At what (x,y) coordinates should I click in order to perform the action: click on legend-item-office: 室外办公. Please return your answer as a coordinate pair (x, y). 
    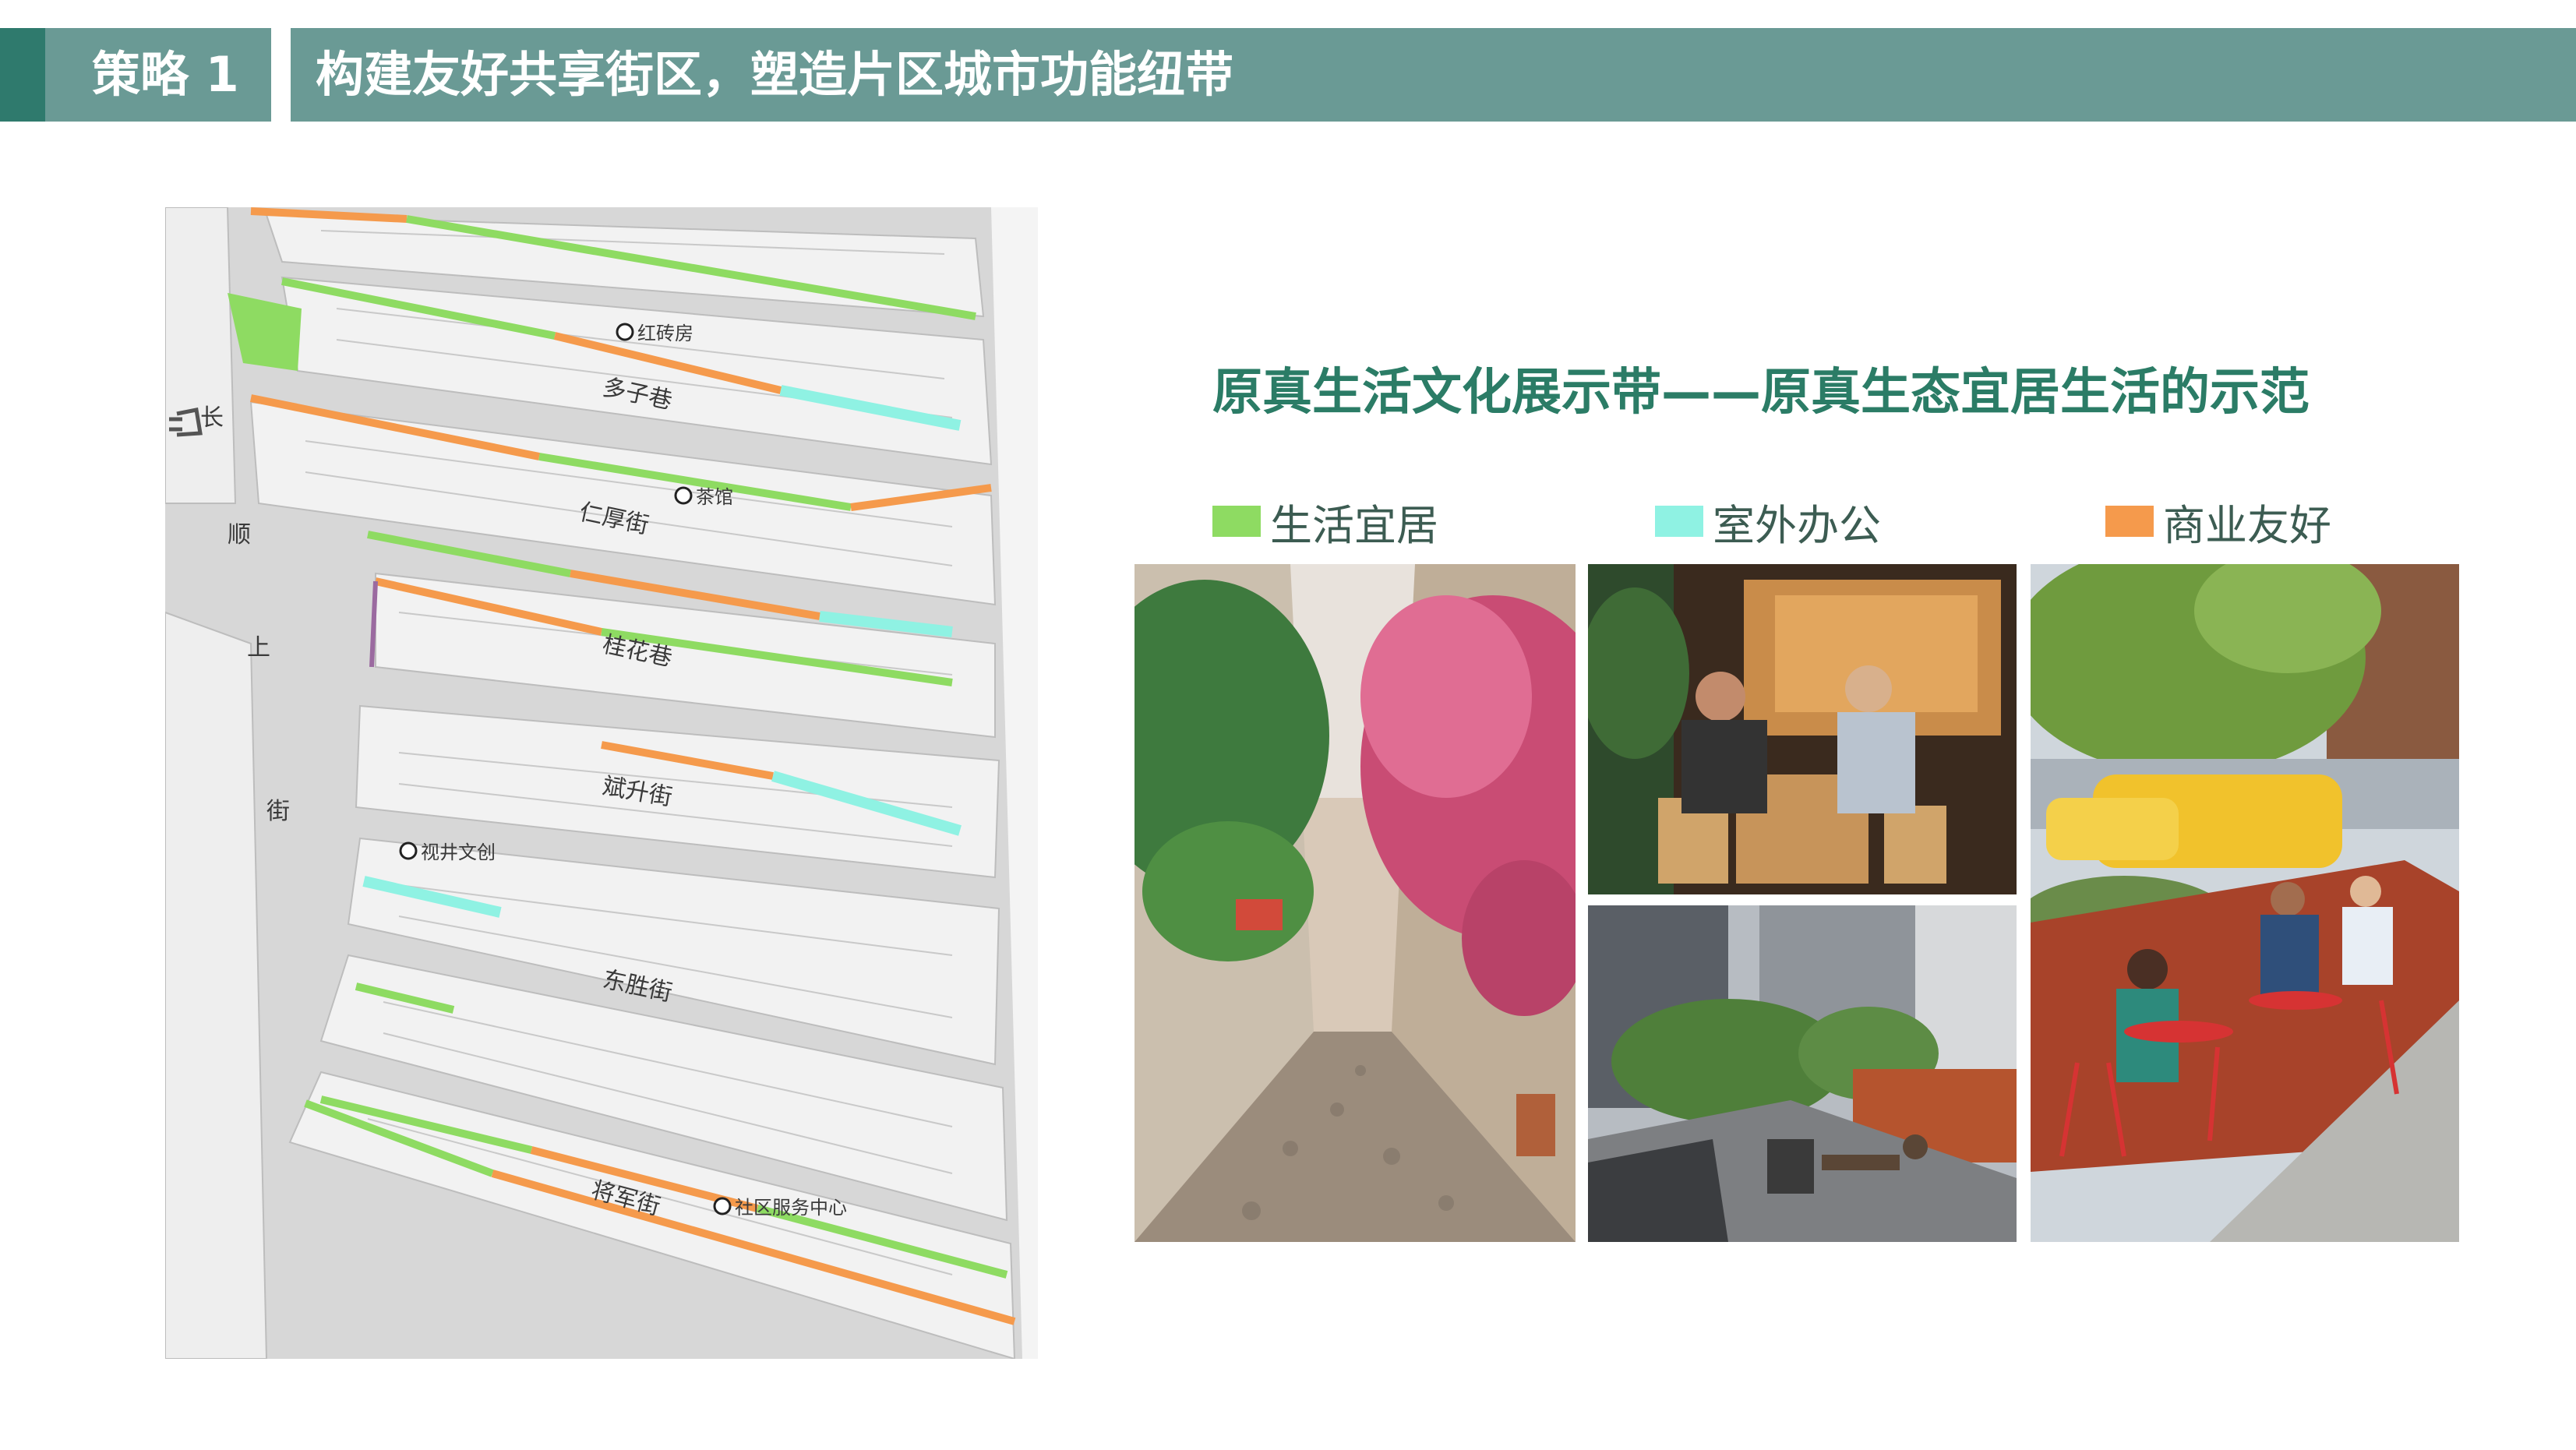
    Looking at the image, I should click on (1768, 523).